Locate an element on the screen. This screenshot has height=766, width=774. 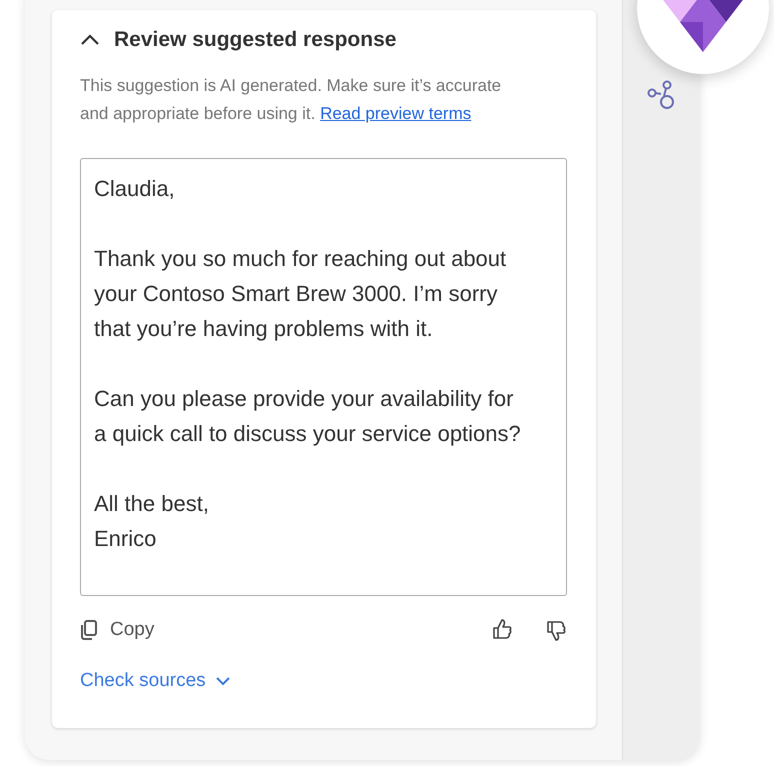
disclaimer-text: This suggestion is AI generated. Make sure it’s accurate and appropriate before using it. Read preview terms is located at coordinates (291, 100).